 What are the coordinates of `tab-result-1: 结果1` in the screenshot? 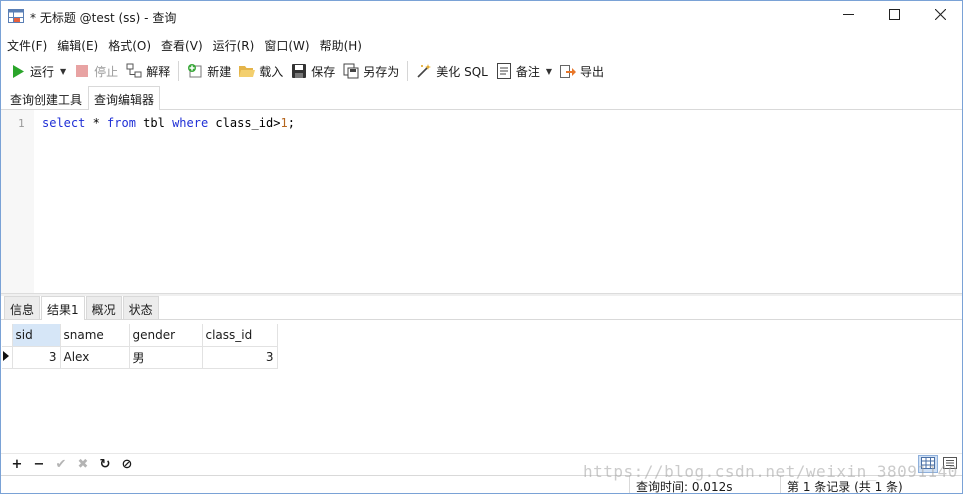 It's located at (63, 308).